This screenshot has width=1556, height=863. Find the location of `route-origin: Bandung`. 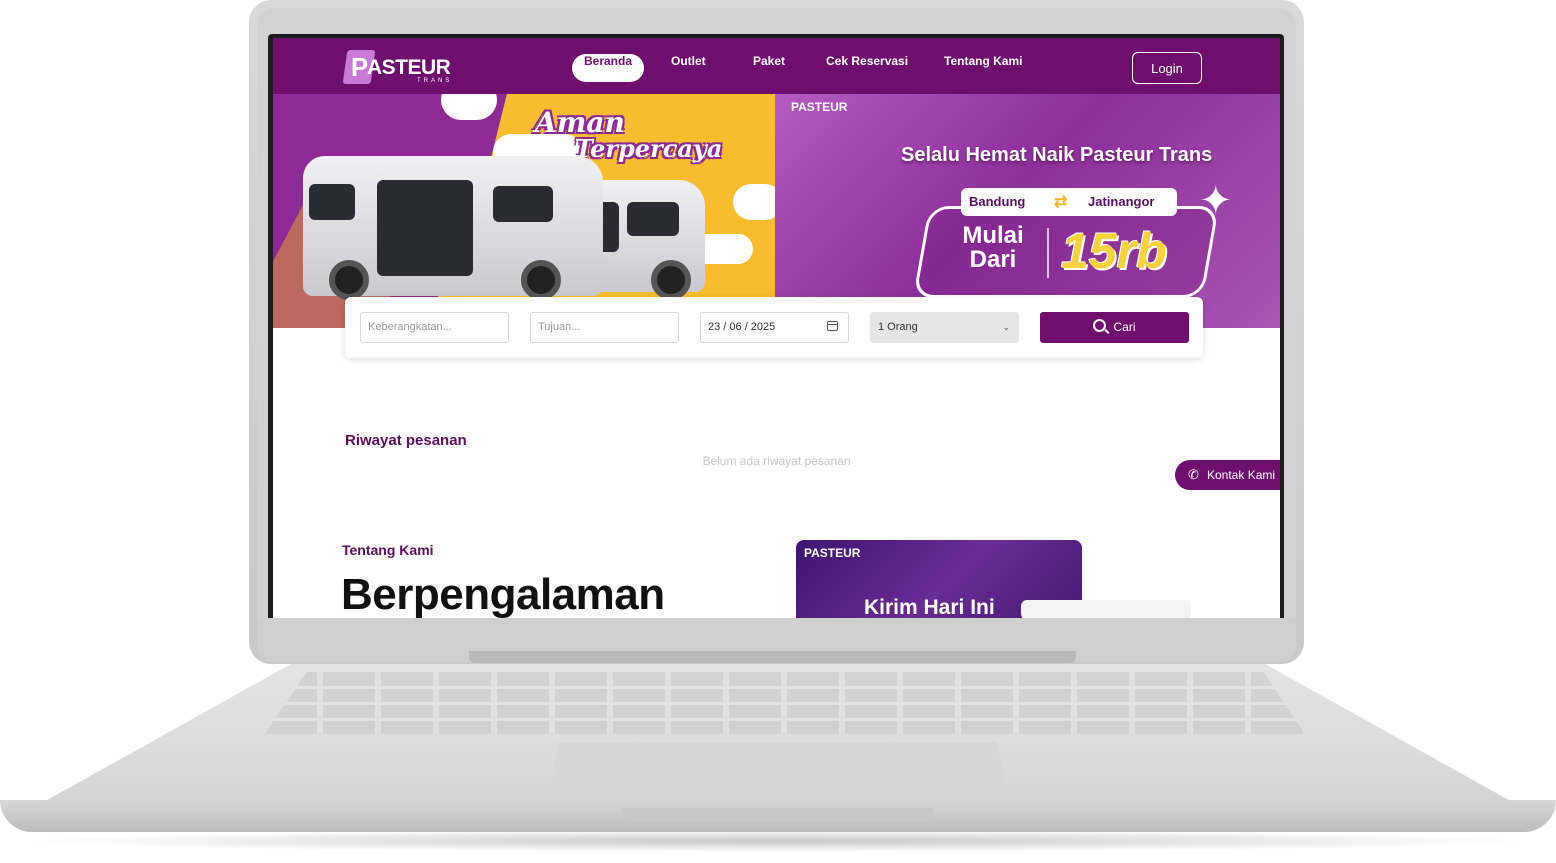

route-origin: Bandung is located at coordinates (997, 201).